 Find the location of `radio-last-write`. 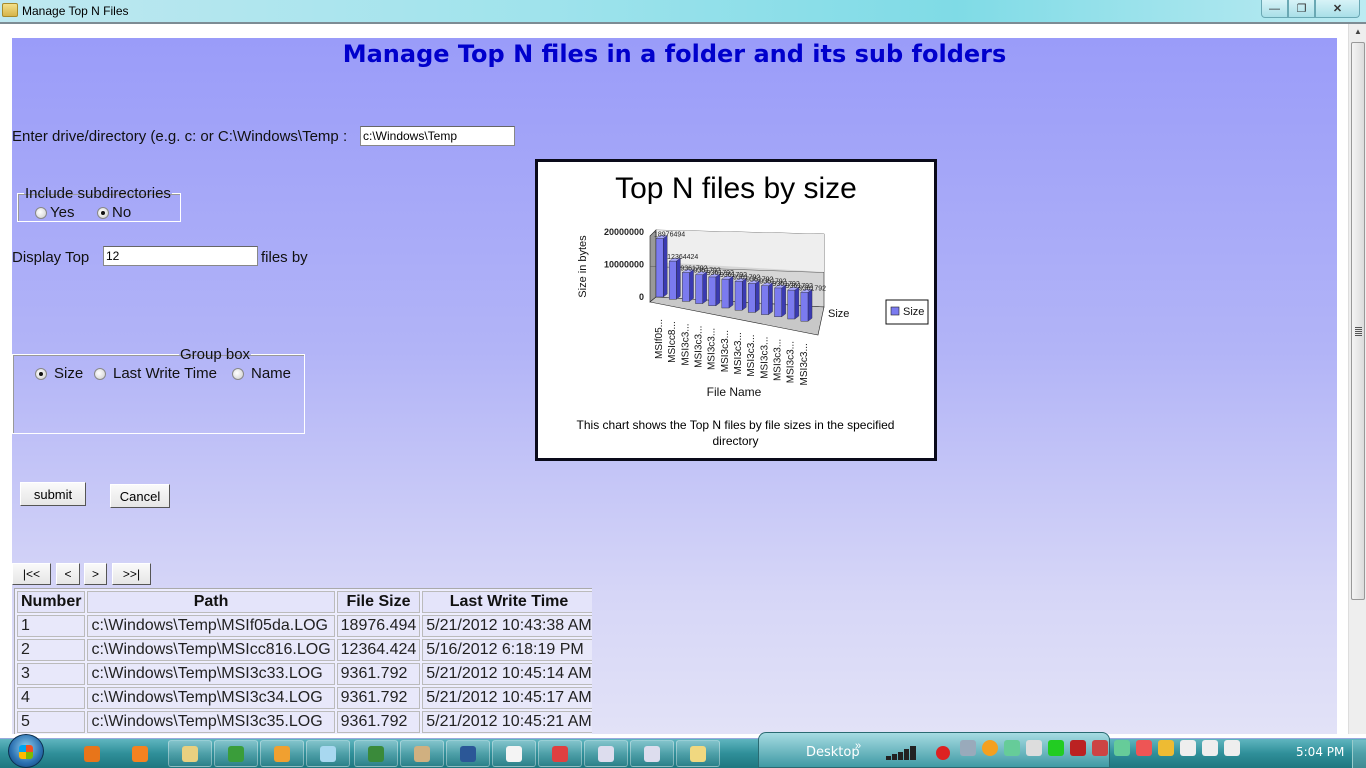

radio-last-write is located at coordinates (100, 373).